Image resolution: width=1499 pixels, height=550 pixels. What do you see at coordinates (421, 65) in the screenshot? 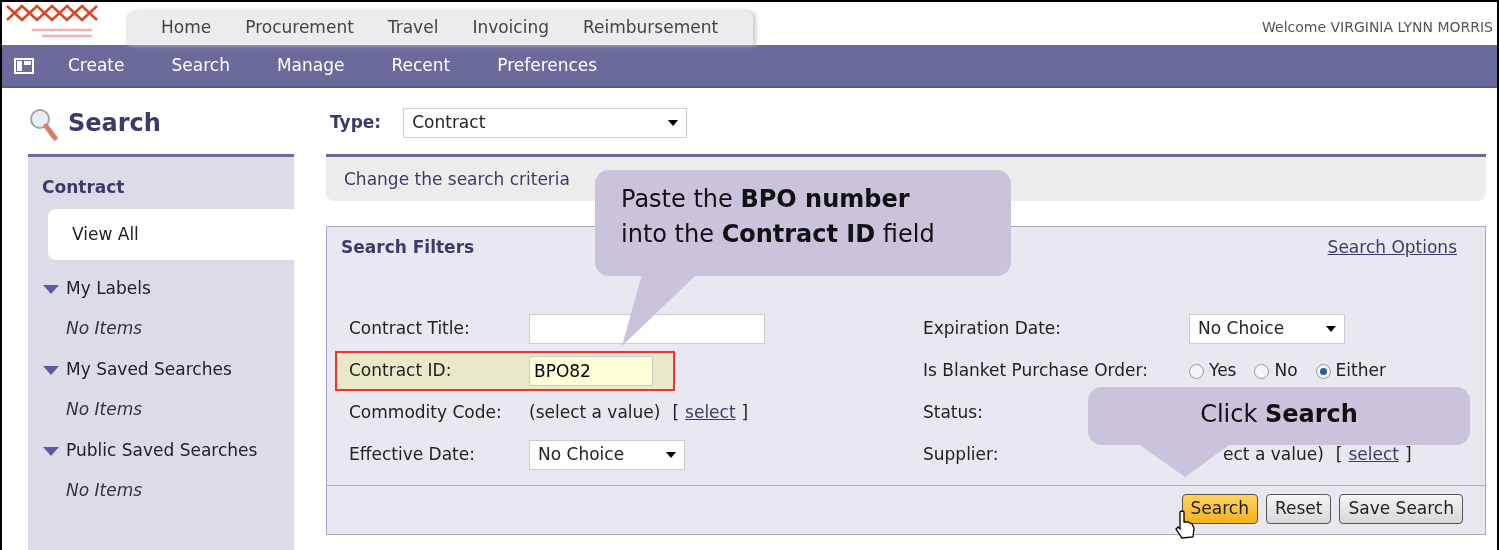
I see `nav-item: Recent` at bounding box center [421, 65].